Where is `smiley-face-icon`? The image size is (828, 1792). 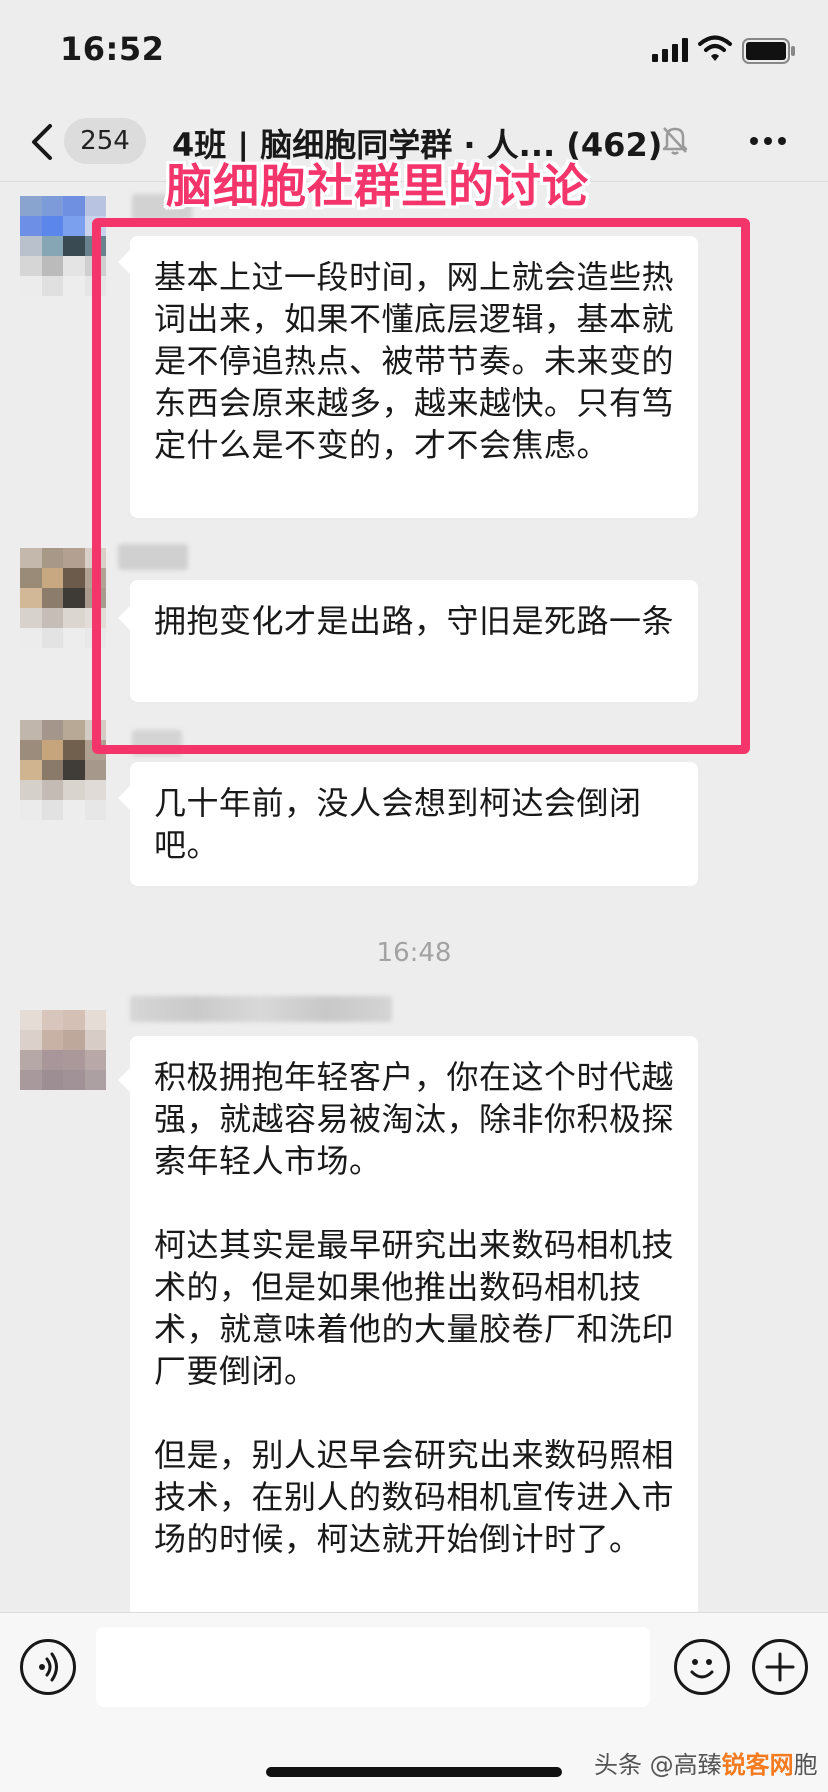
smiley-face-icon is located at coordinates (702, 1669).